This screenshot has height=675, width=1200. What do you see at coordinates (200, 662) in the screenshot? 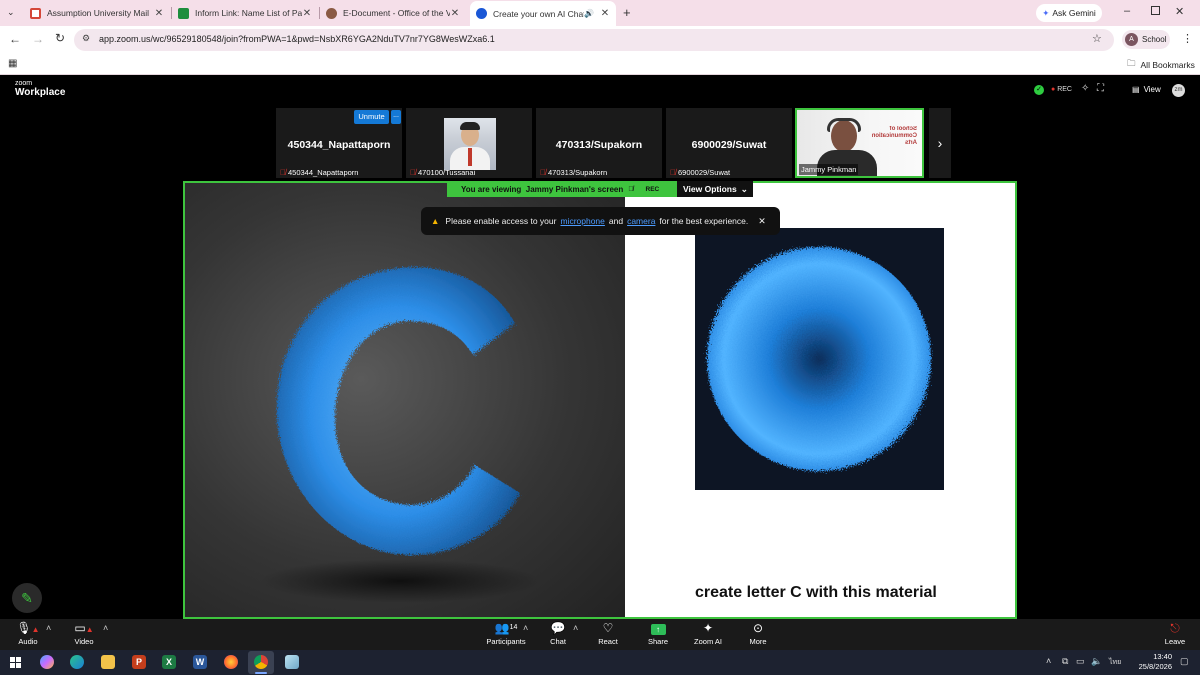
I see `word-icon: W` at bounding box center [200, 662].